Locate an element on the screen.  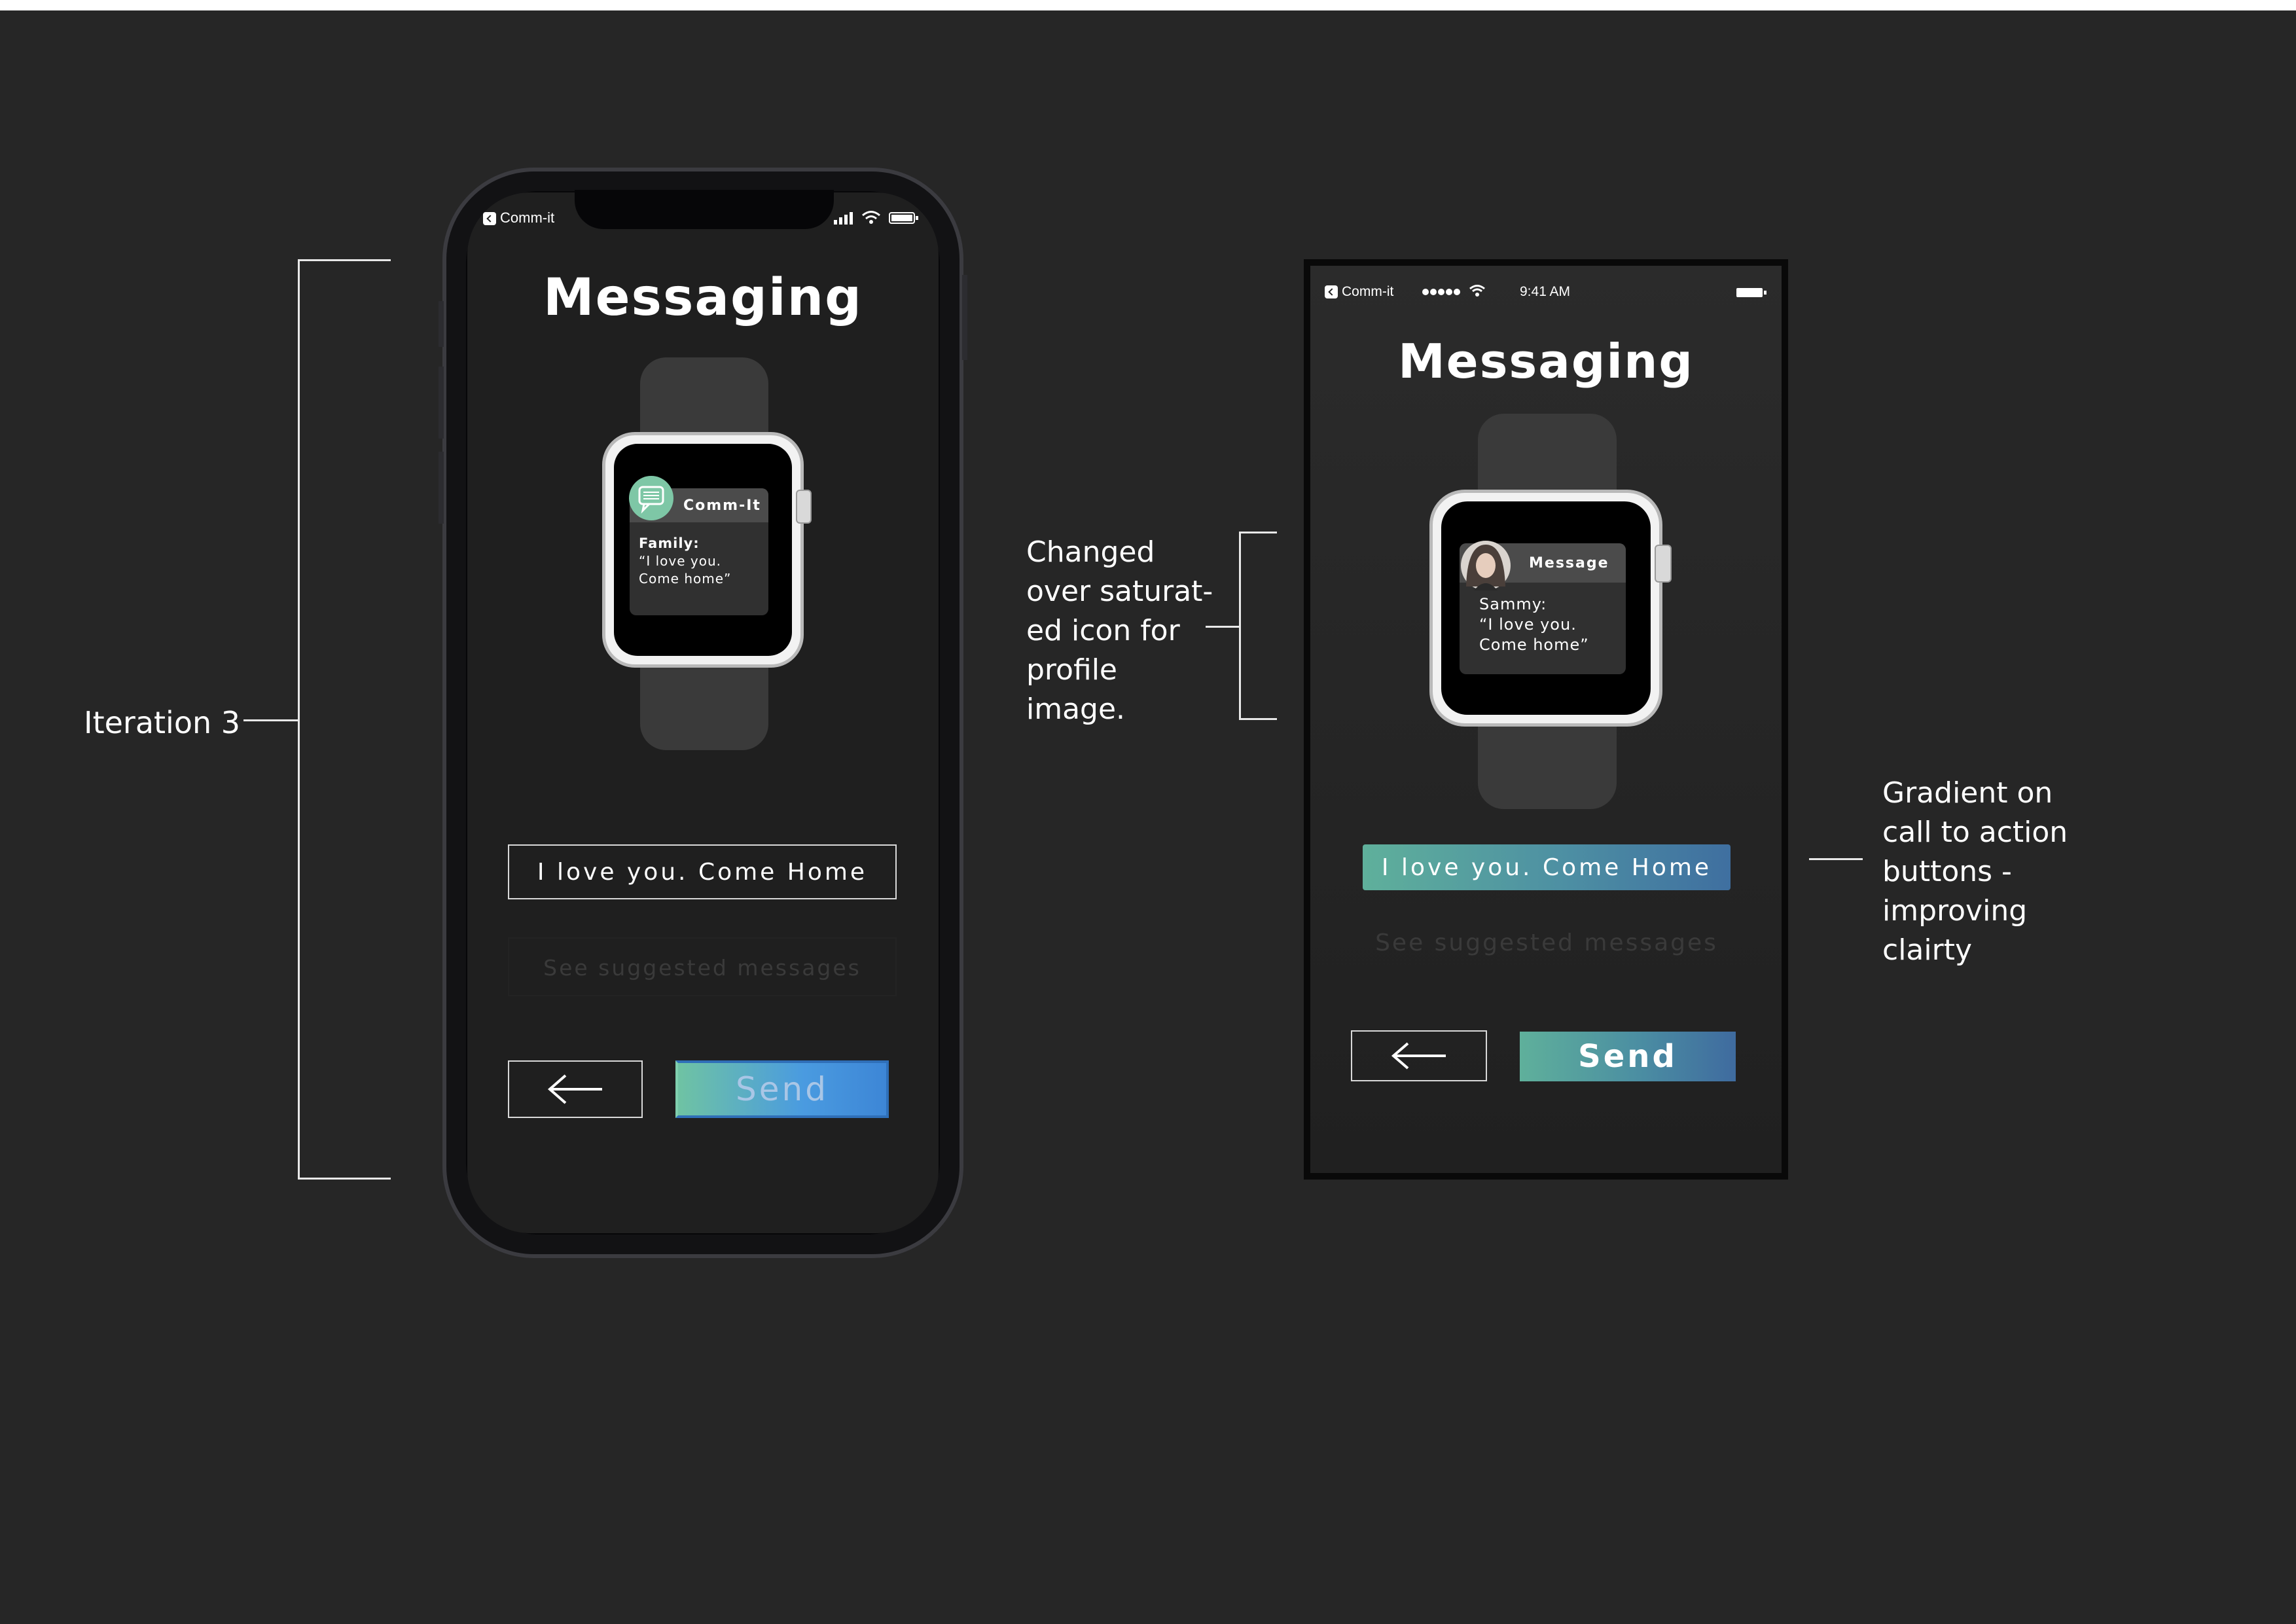
watch-band-bottom is located at coordinates (704, 702).